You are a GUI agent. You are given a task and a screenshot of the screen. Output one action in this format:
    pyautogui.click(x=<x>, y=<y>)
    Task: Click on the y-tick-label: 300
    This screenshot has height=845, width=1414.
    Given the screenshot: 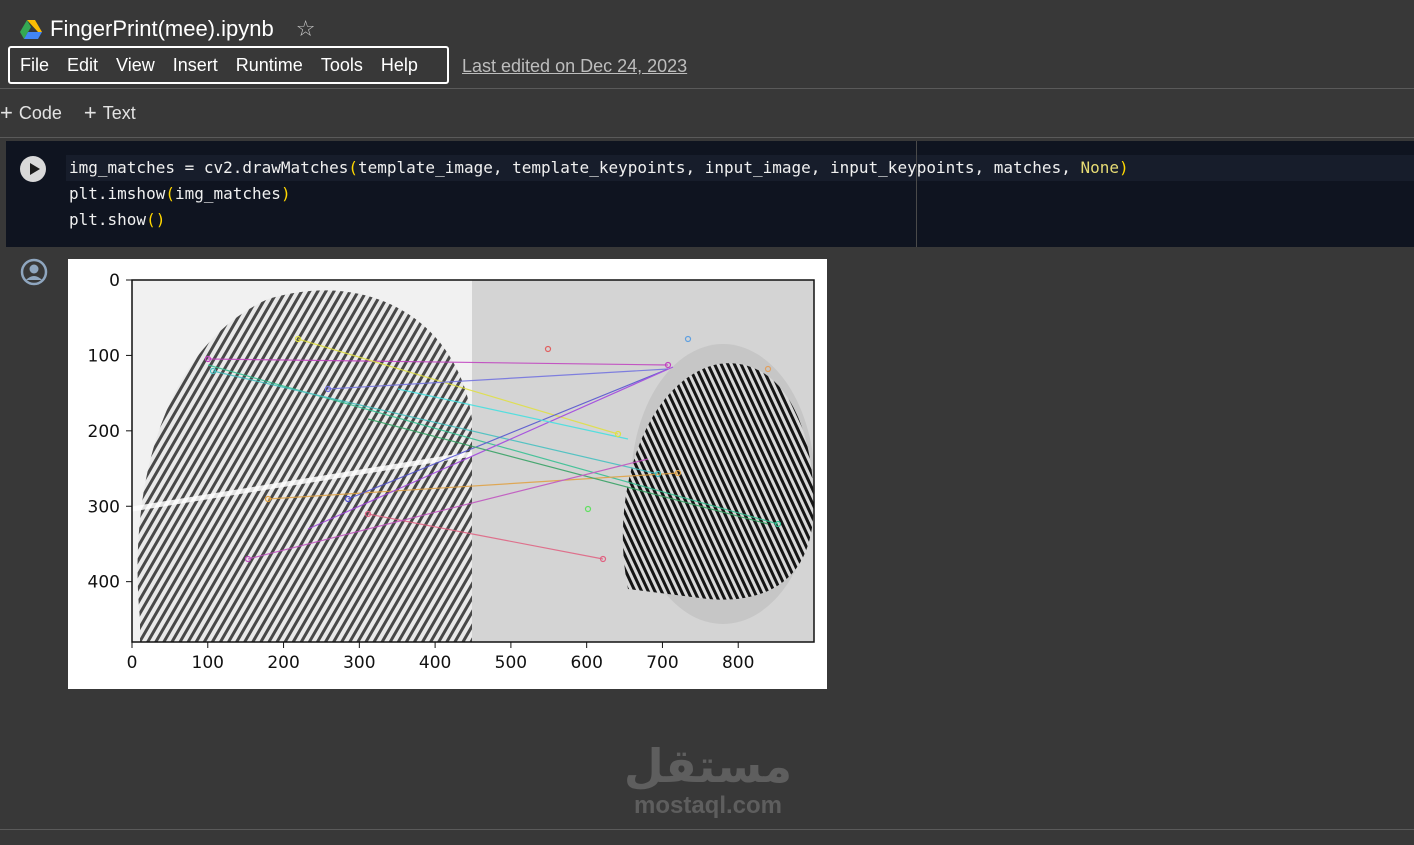 What is the action you would take?
    pyautogui.click(x=104, y=507)
    